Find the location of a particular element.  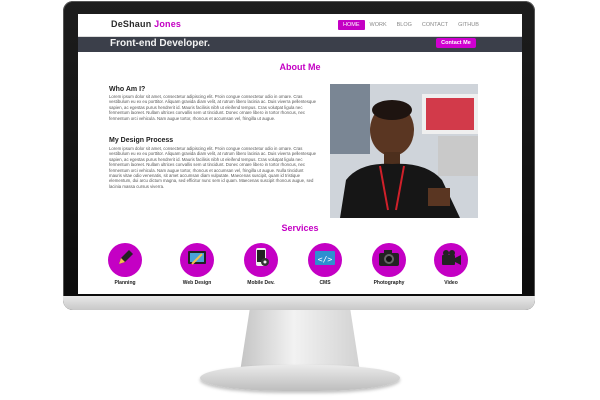

who-am-i-heading: Who Am I? is located at coordinates (127, 89).